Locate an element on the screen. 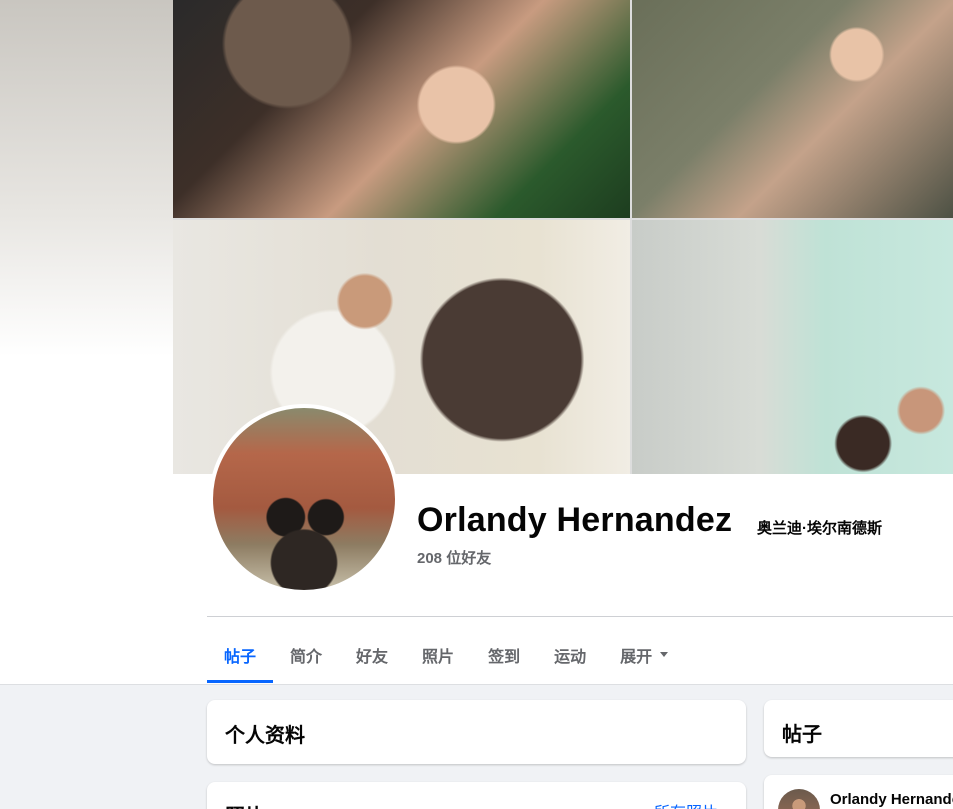  intro-card: 个人资料 is located at coordinates (476, 732).